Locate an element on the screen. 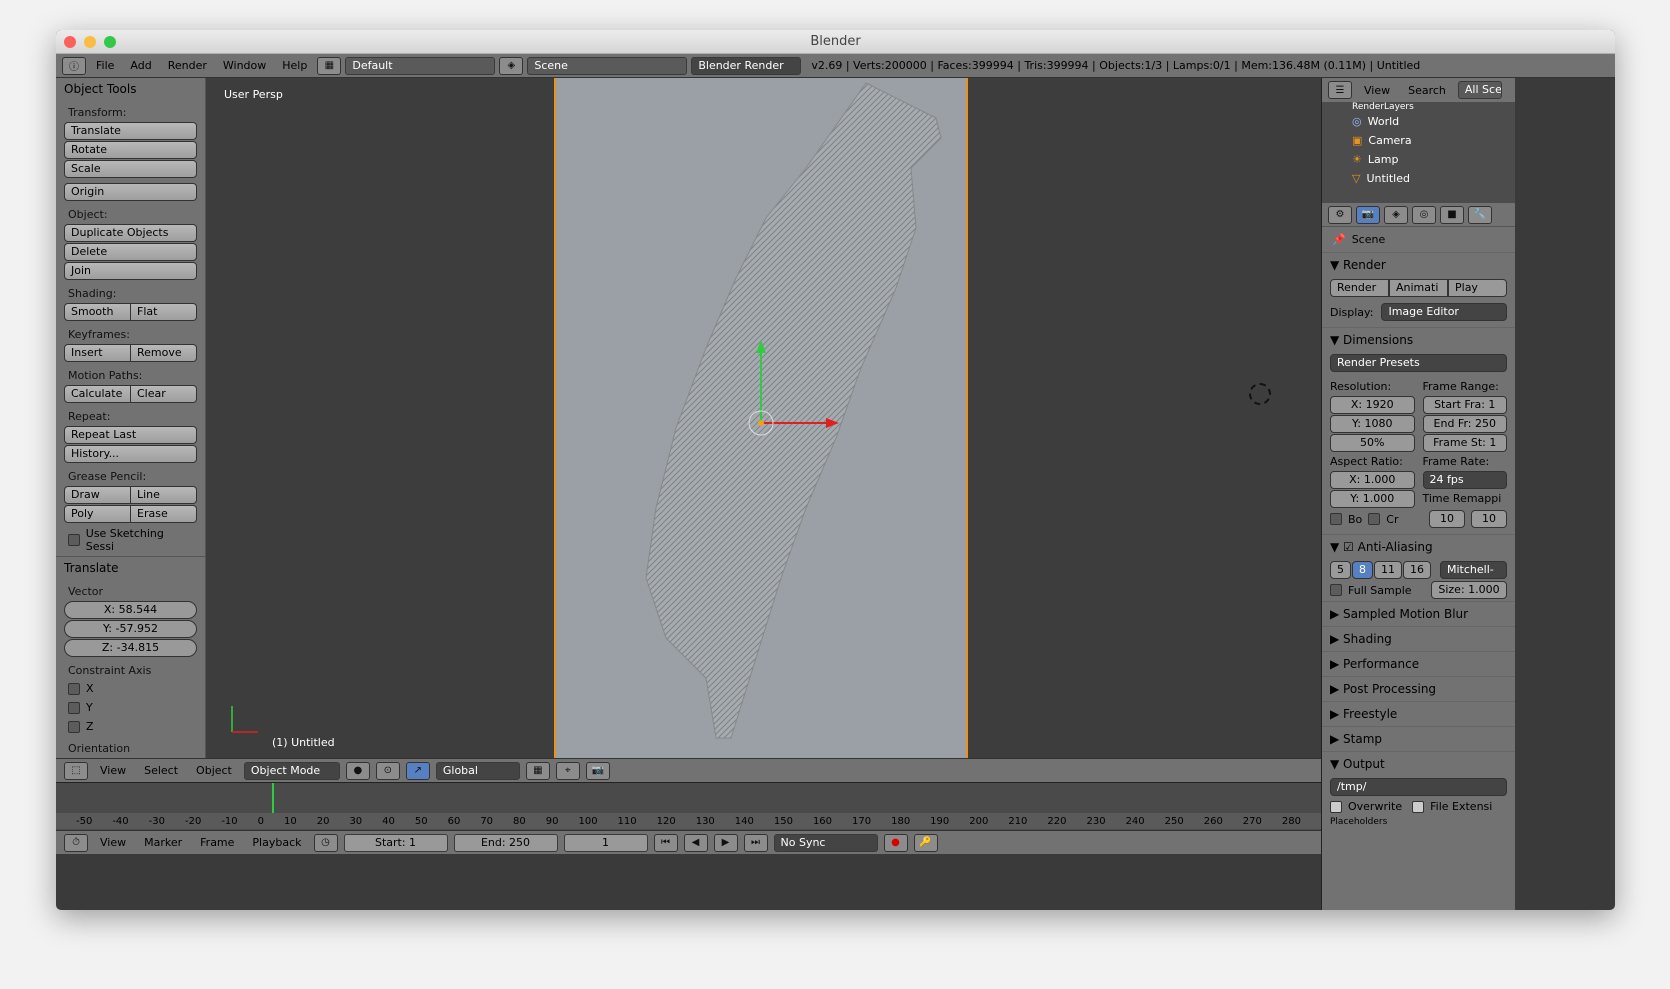 Image resolution: width=1670 pixels, height=989 pixels. stamp-panel-header: ▶ Stamp is located at coordinates (1418, 738).